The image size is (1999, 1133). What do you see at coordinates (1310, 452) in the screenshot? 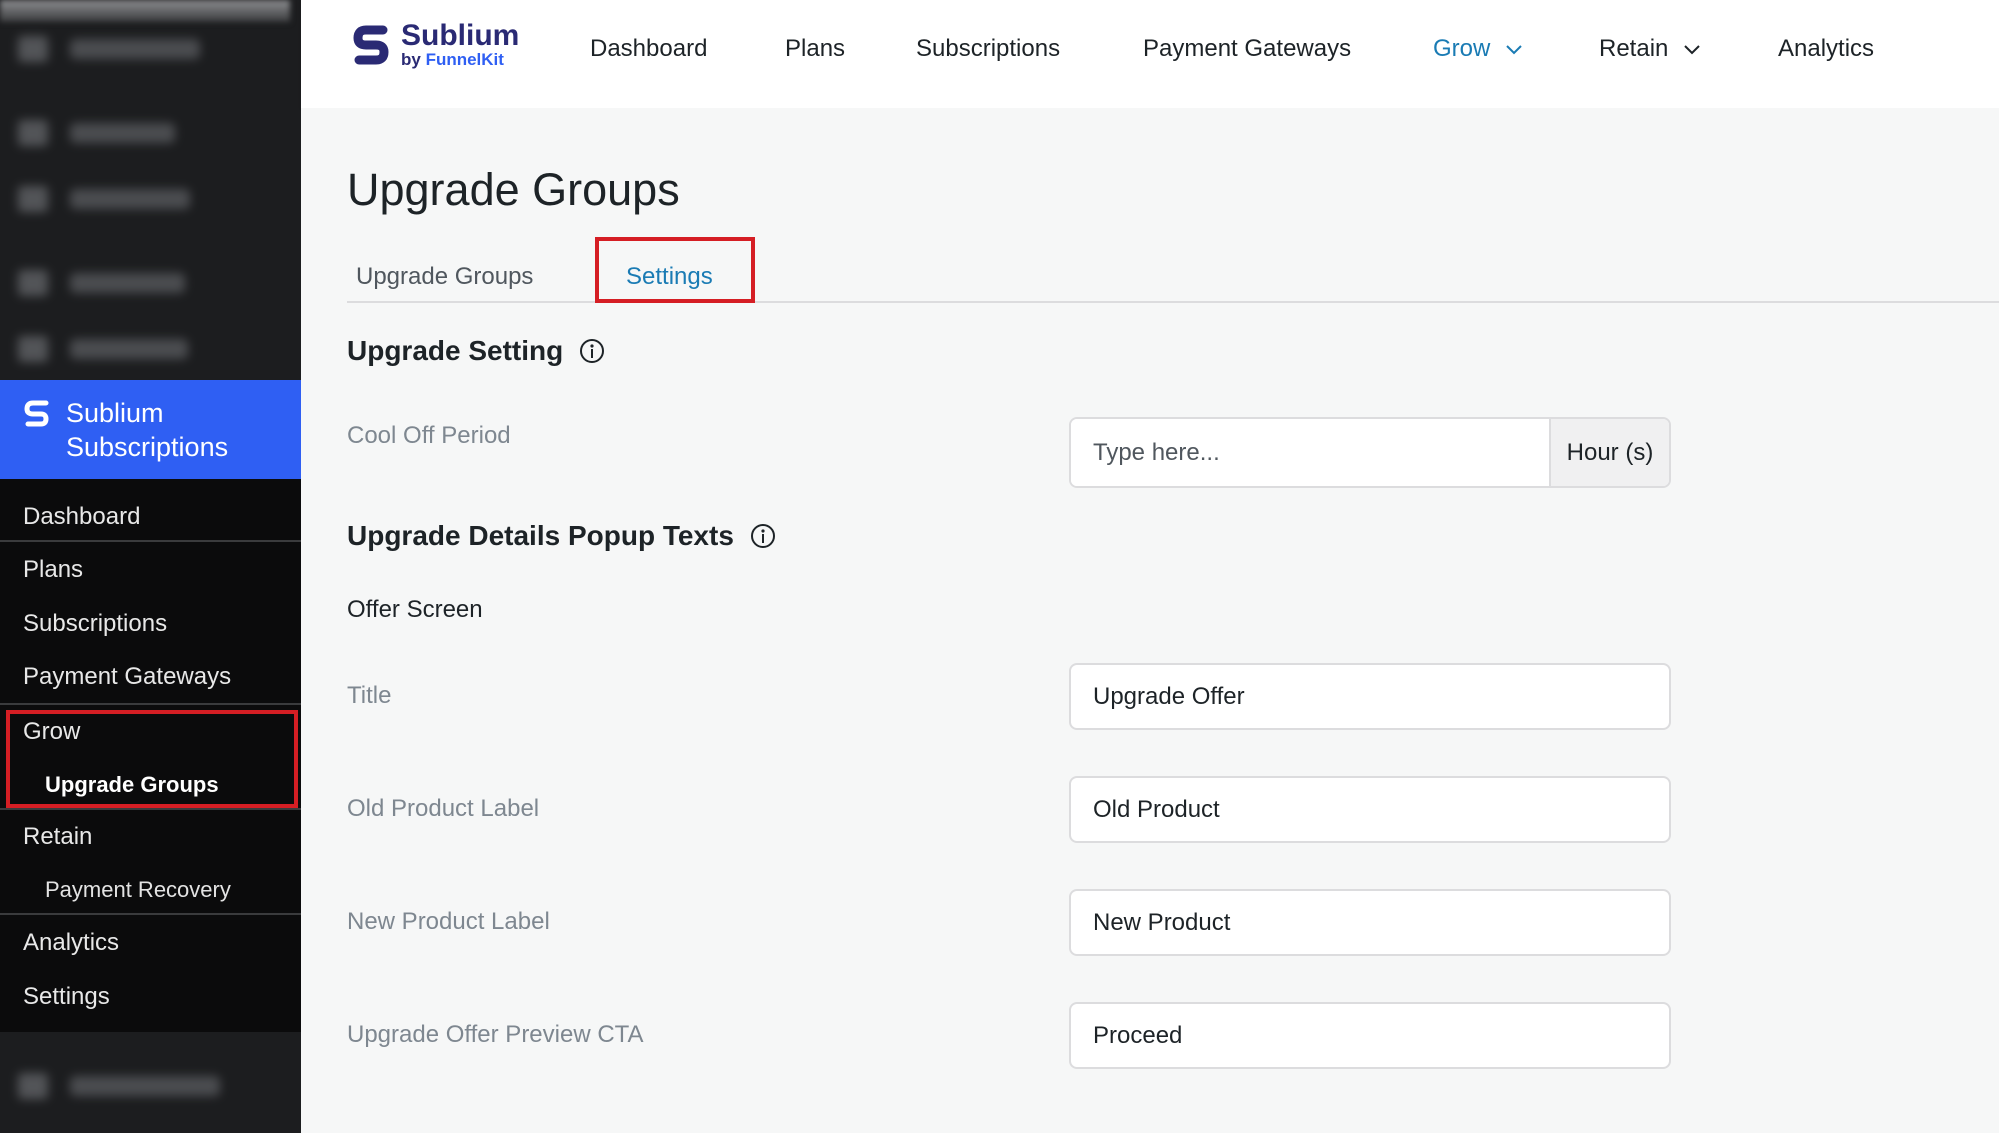
I see `cool-off-period-input` at bounding box center [1310, 452].